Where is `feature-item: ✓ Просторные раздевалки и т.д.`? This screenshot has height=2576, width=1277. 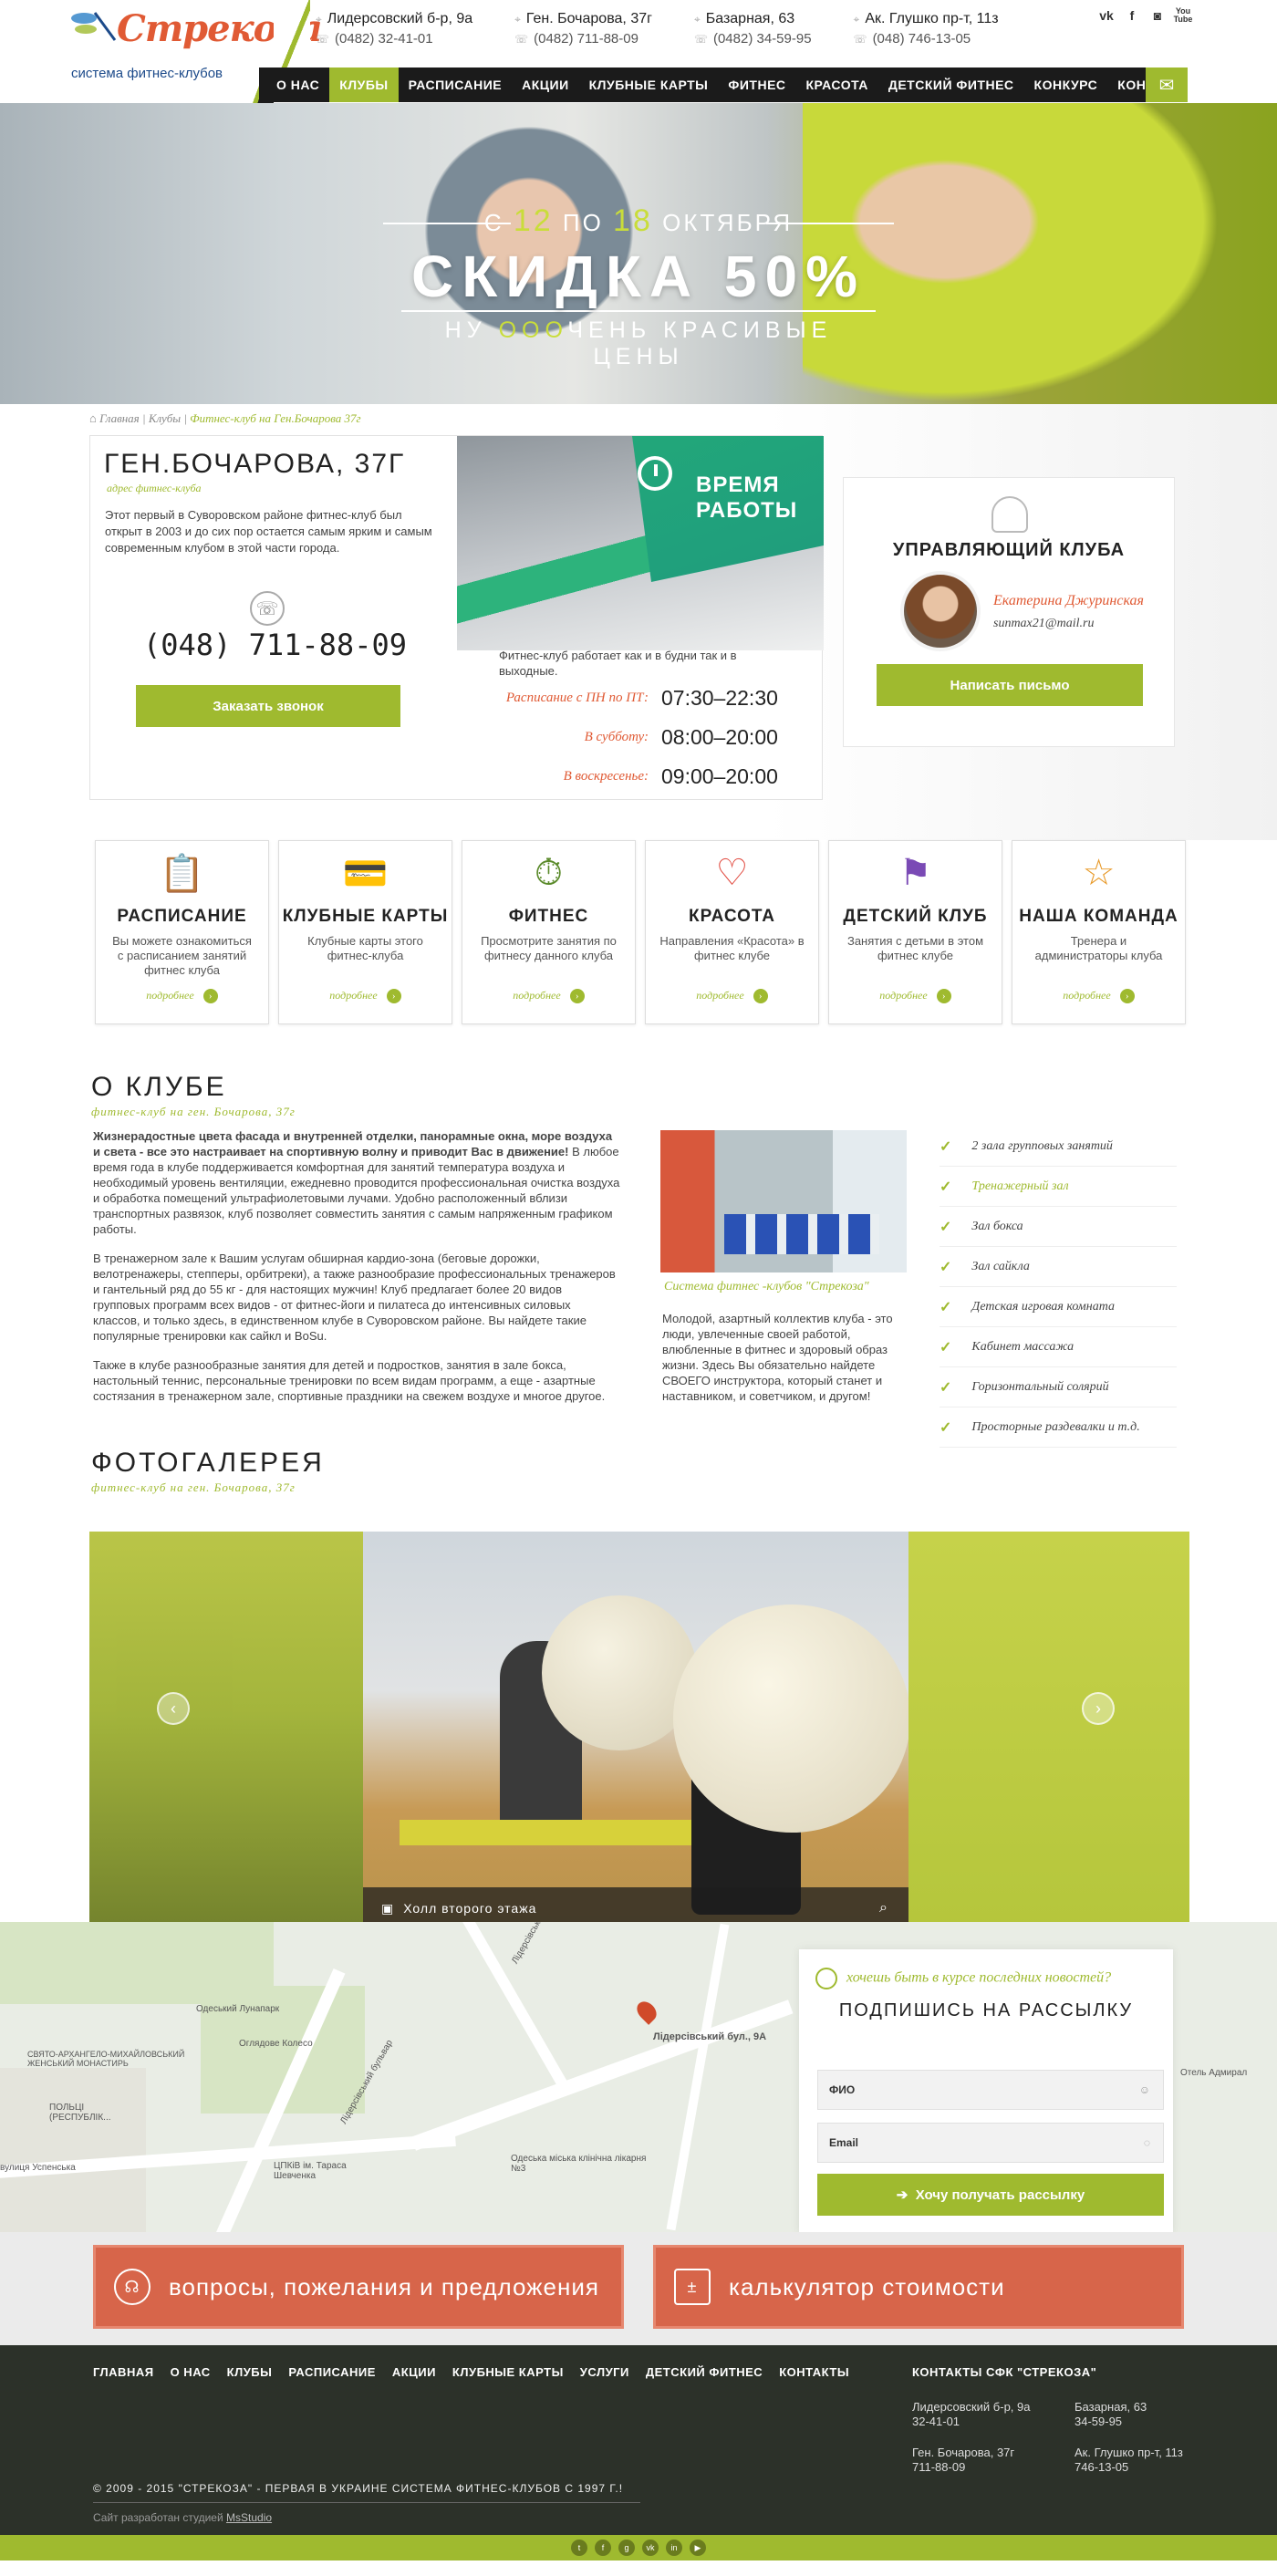 feature-item: ✓ Просторные раздевалки и т.д. is located at coordinates (1058, 1427).